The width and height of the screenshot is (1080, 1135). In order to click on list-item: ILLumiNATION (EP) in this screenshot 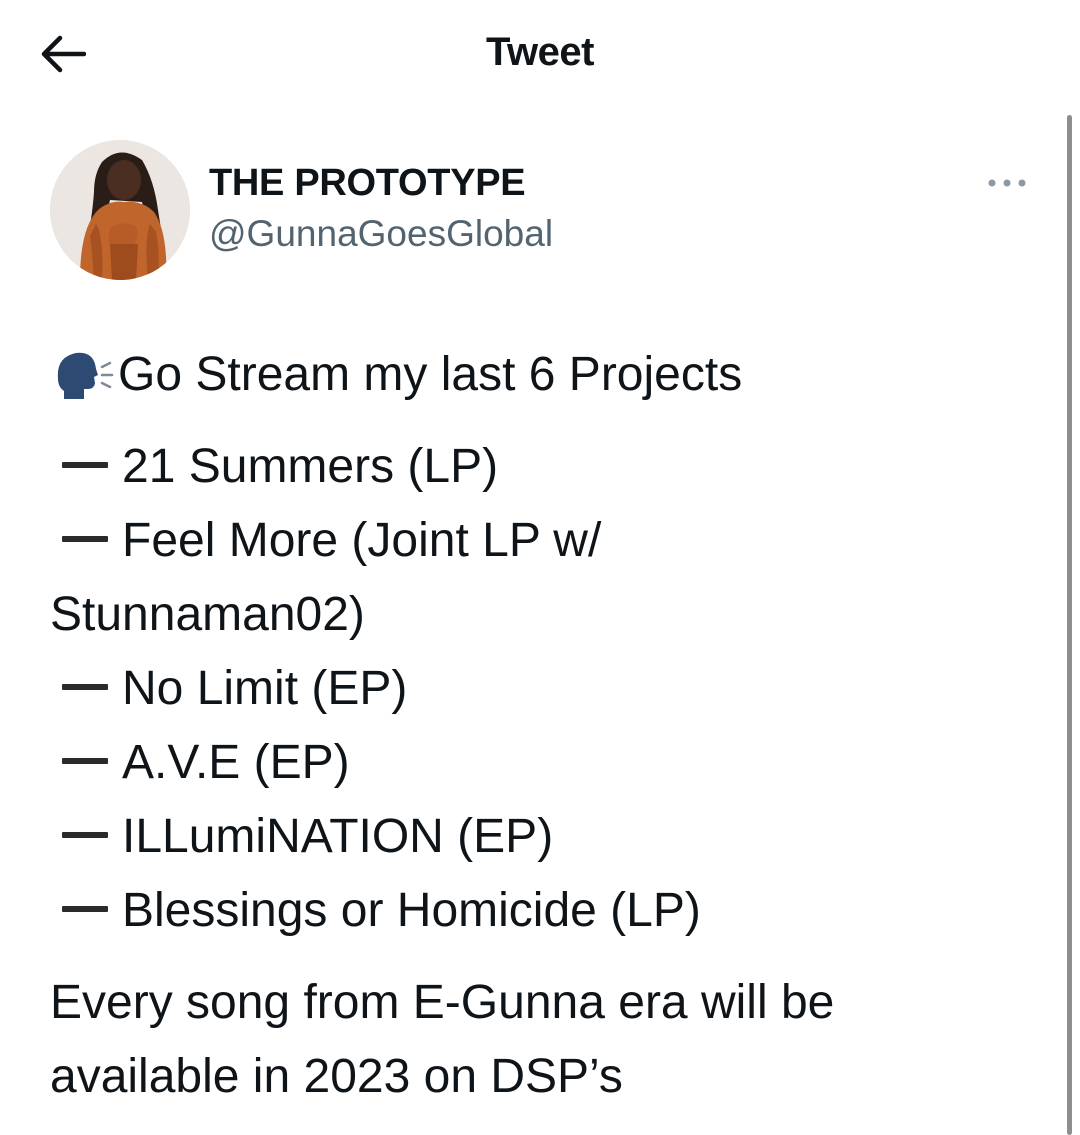, I will do `click(530, 837)`.